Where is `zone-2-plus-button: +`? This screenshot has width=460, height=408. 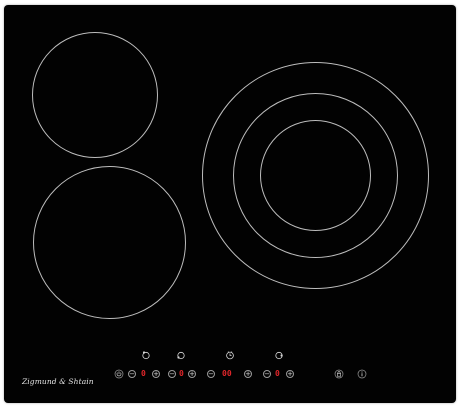
zone-2-plus-button: + is located at coordinates (192, 374).